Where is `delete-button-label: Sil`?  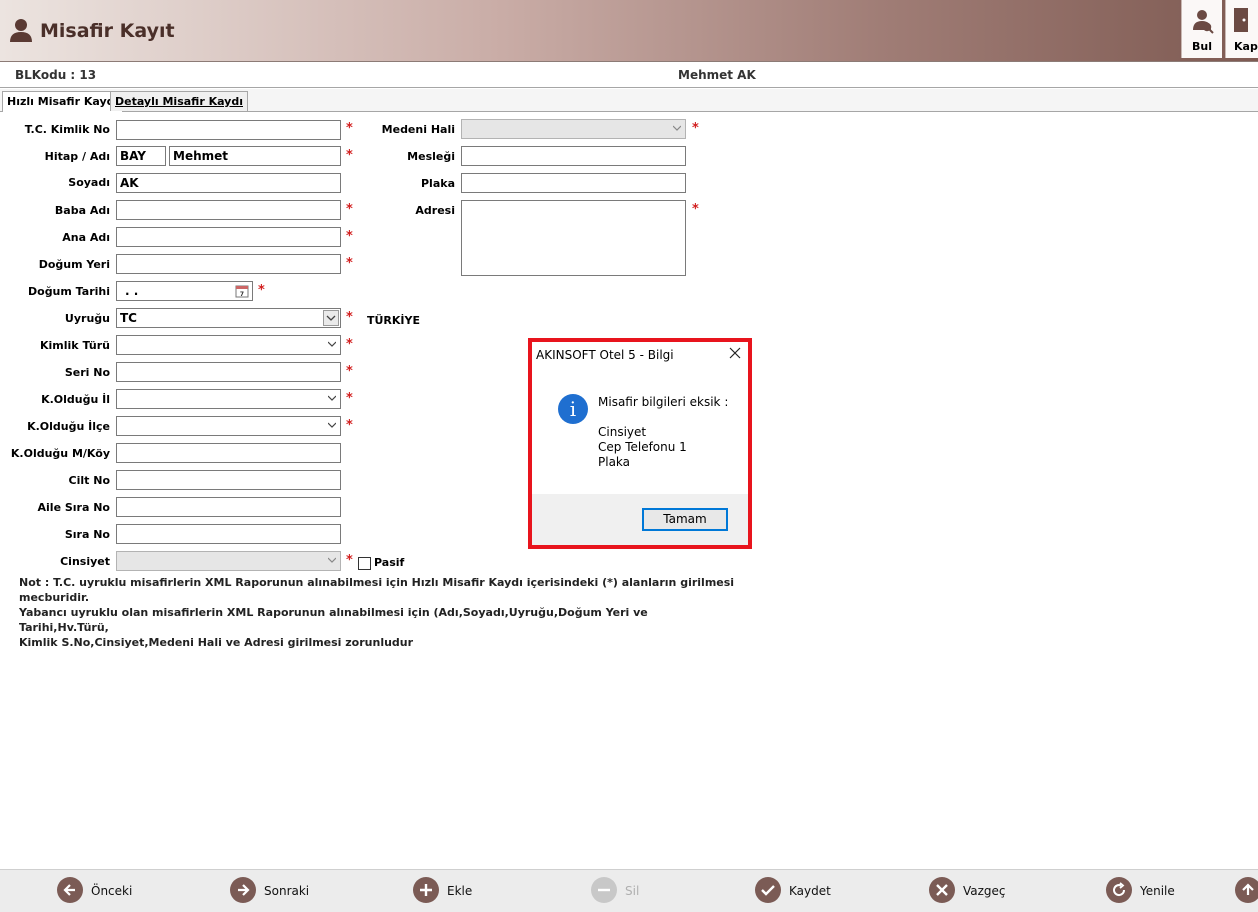 delete-button-label: Sil is located at coordinates (632, 891).